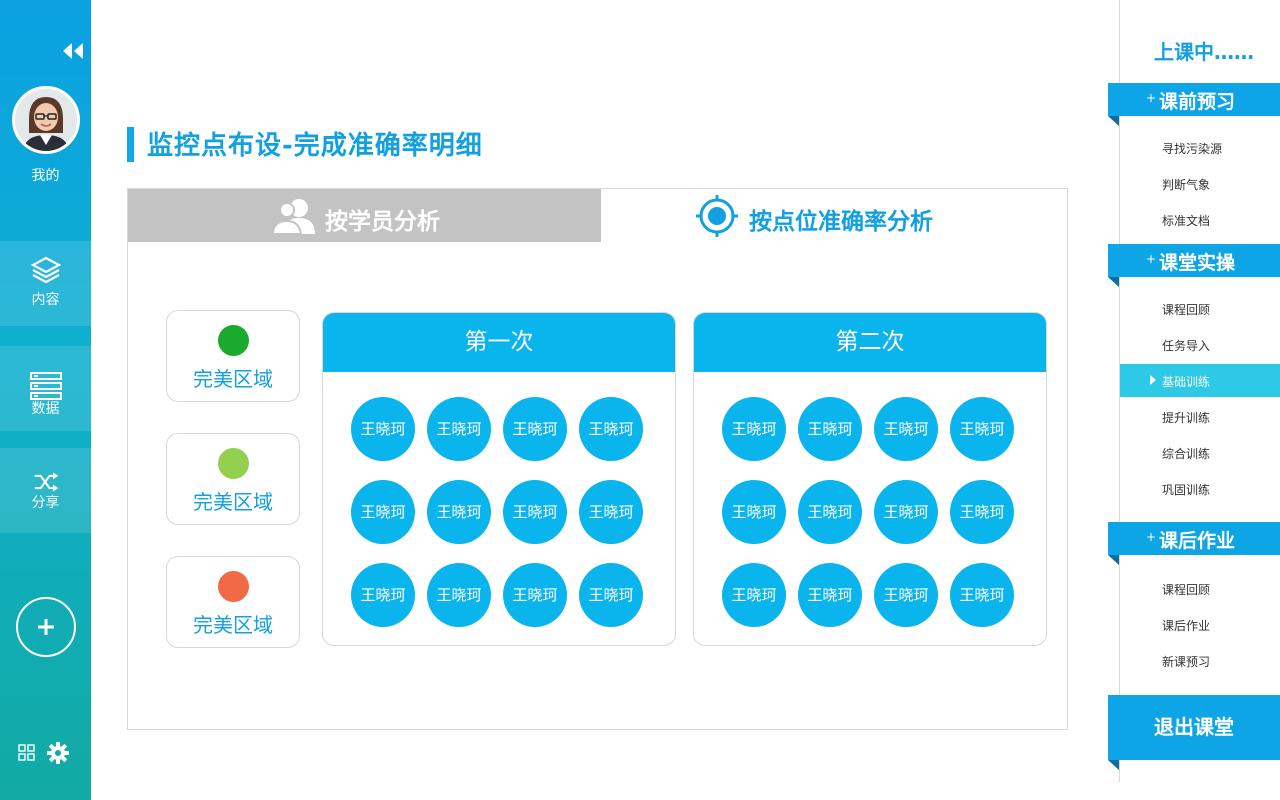 Image resolution: width=1280 pixels, height=800 pixels. I want to click on section-after-class: + 课后作业, so click(1194, 543).